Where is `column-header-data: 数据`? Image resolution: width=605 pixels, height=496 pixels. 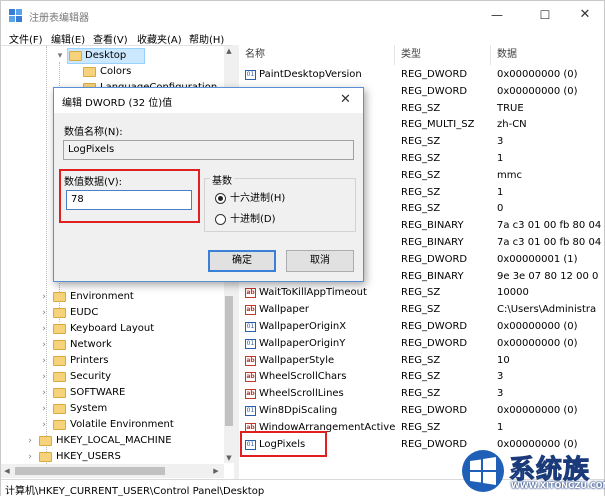 column-header-data: 数据 is located at coordinates (547, 55).